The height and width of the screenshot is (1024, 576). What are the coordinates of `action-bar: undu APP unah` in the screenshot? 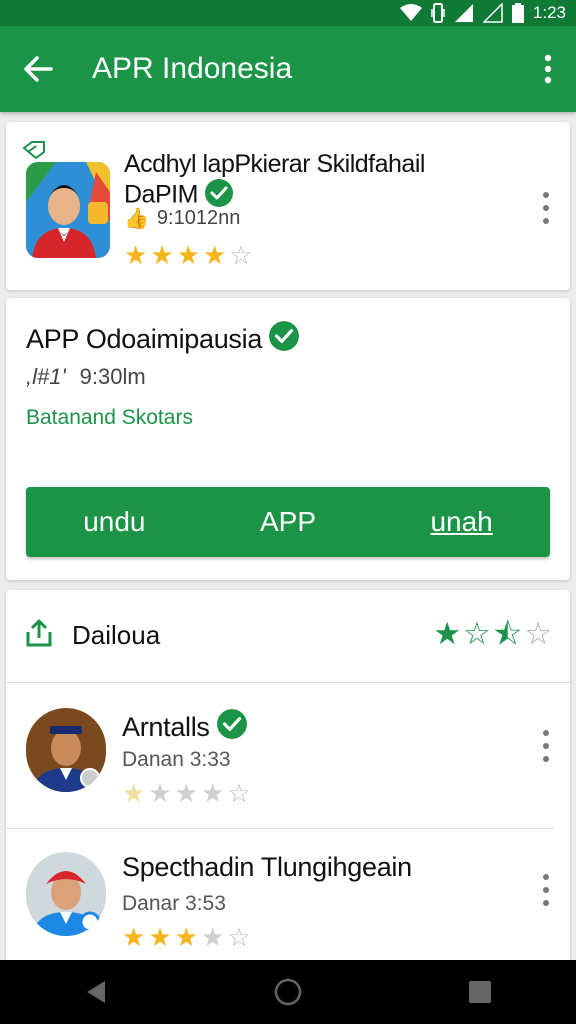 It's located at (288, 522).